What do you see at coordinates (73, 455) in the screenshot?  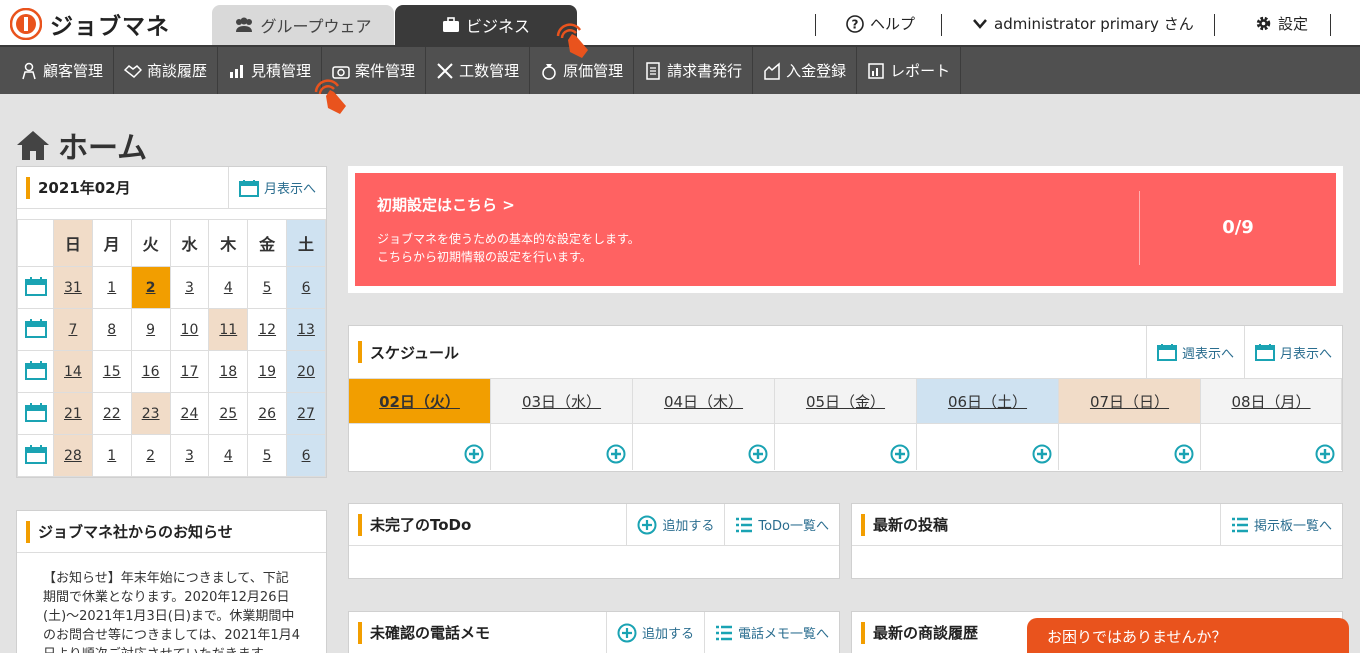 I see `calendar-day: 28` at bounding box center [73, 455].